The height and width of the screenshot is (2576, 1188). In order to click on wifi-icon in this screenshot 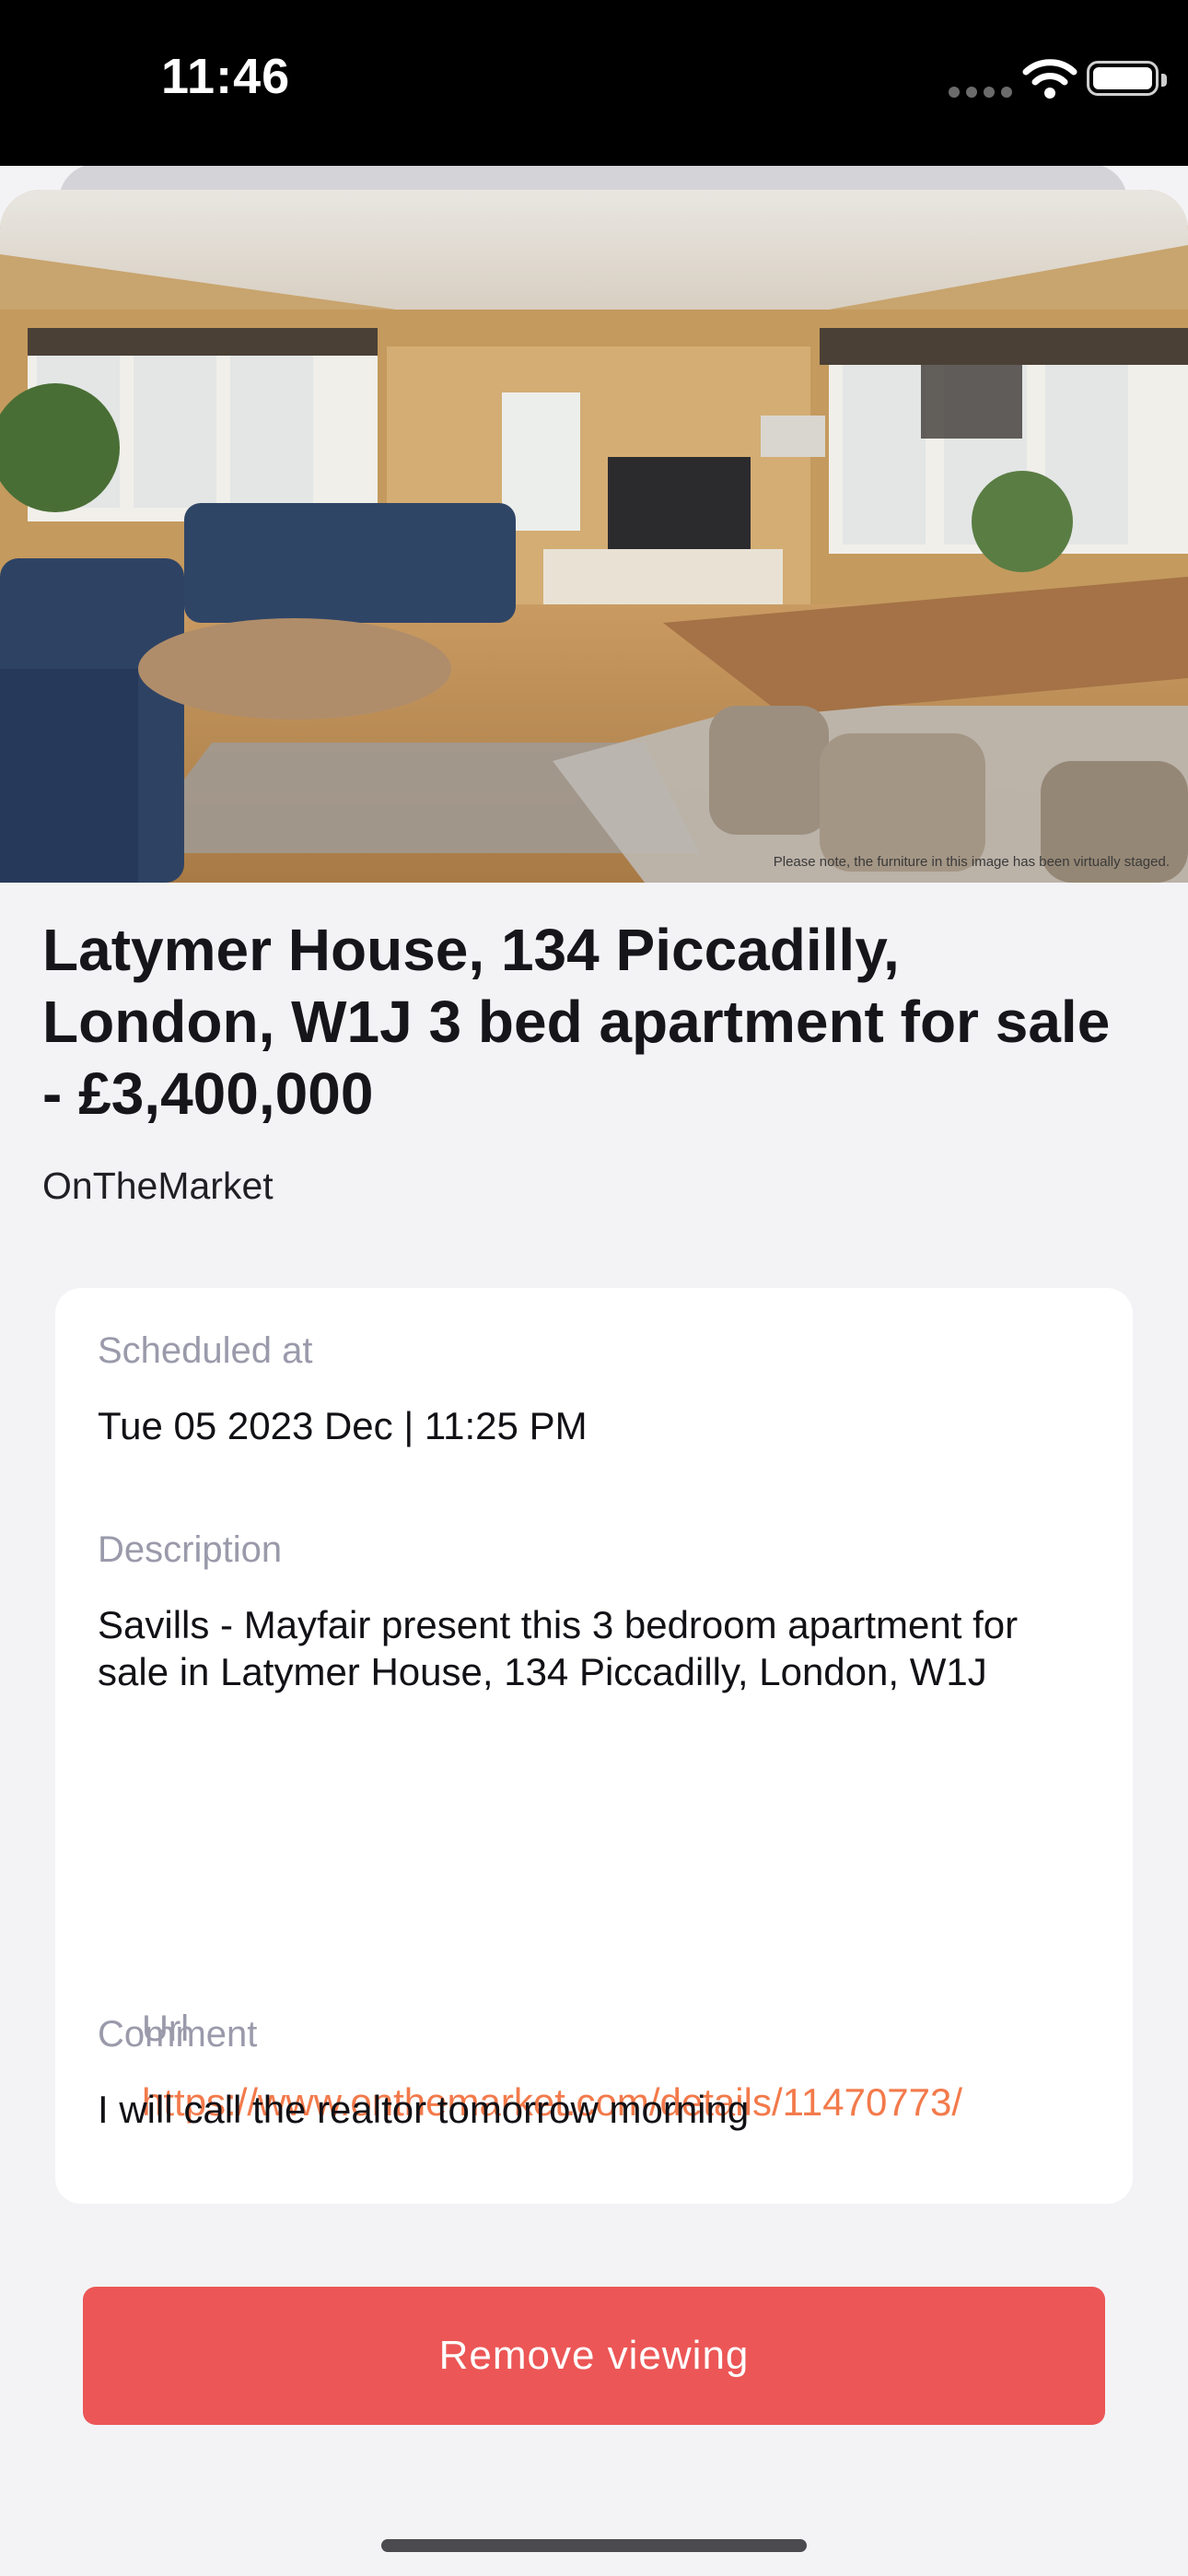, I will do `click(1049, 79)`.